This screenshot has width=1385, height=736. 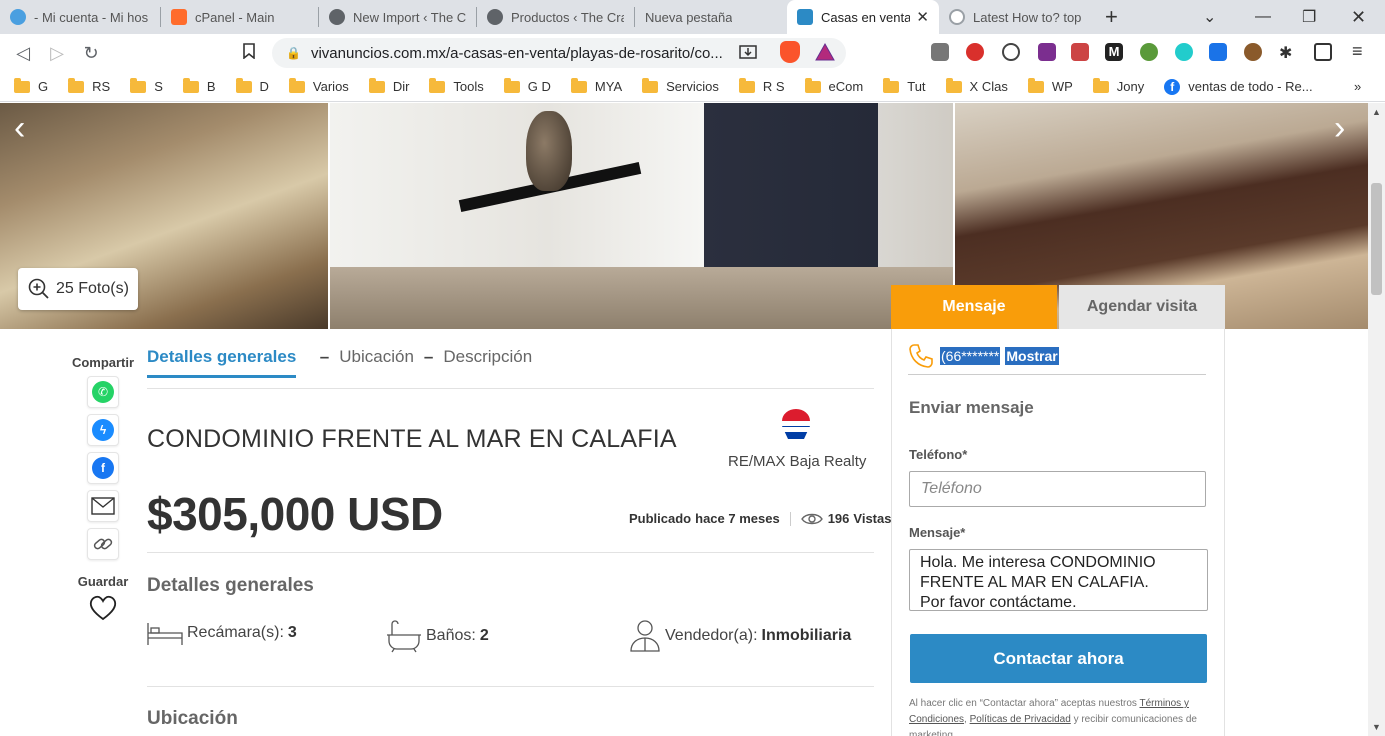 What do you see at coordinates (680, 85) in the screenshot?
I see `bookmark-folder: Servicios` at bounding box center [680, 85].